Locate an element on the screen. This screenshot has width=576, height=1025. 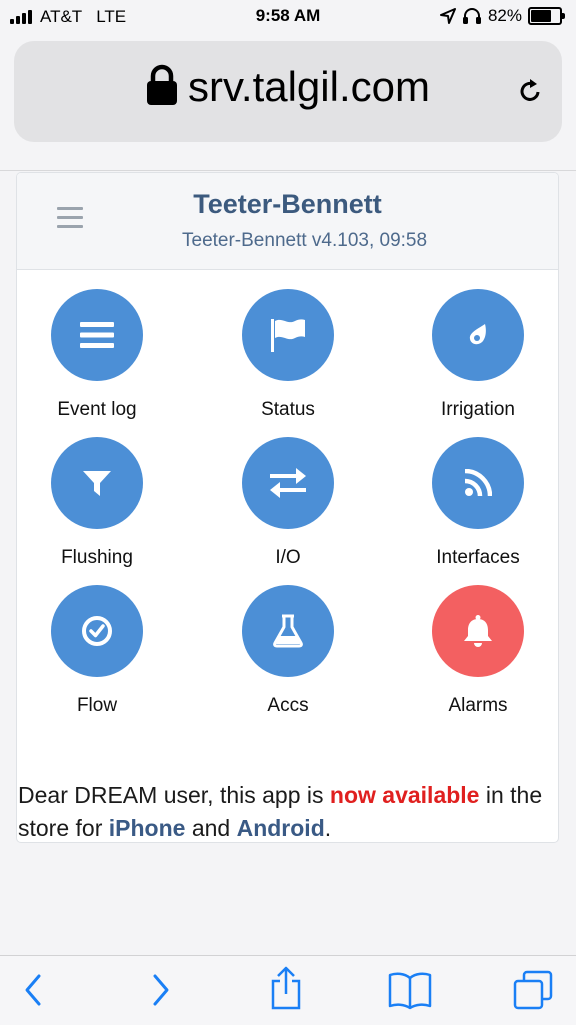
url-text: srv.talgil.com is located at coordinates (309, 86).